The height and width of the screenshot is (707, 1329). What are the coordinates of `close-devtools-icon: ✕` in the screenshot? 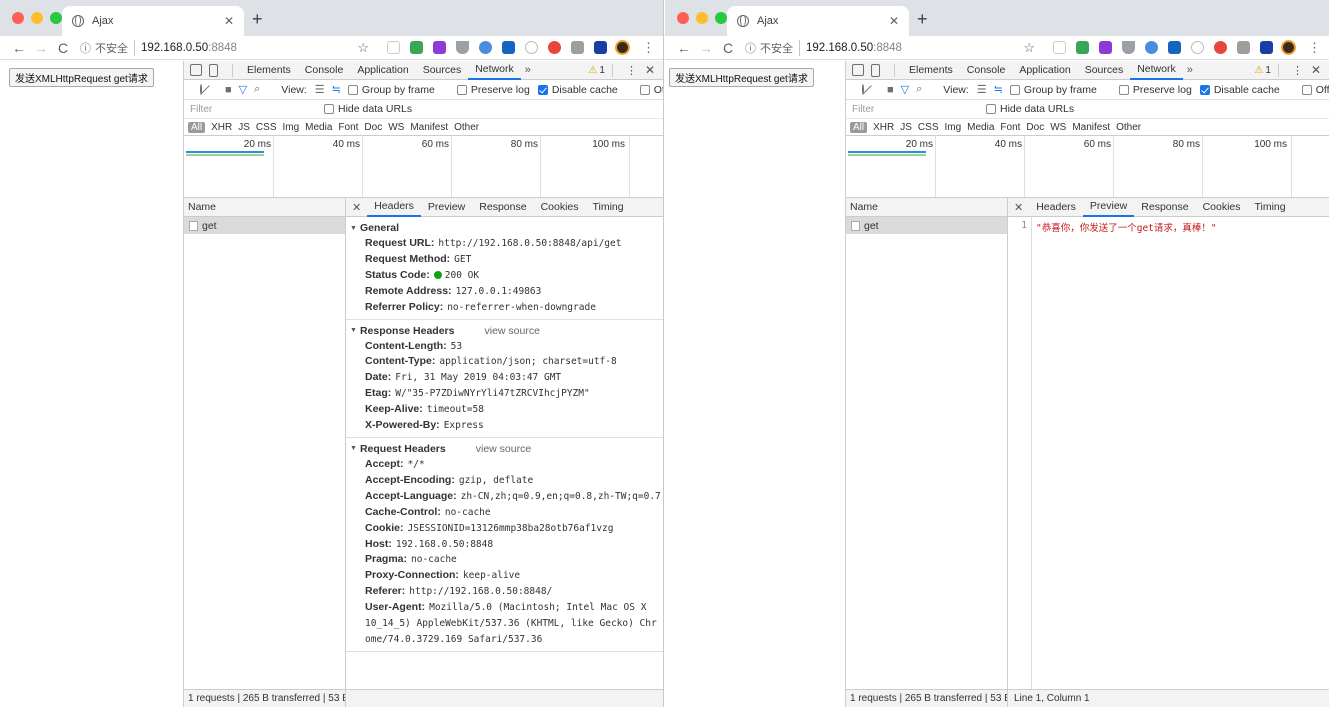 It's located at (650, 70).